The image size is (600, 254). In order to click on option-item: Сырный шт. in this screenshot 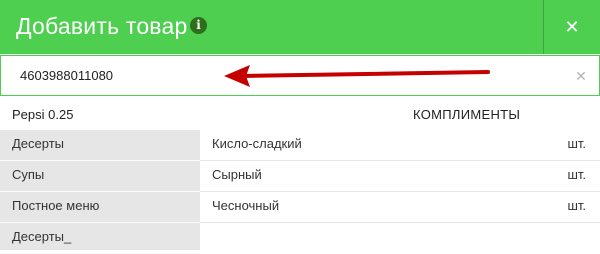, I will do `click(400, 176)`.